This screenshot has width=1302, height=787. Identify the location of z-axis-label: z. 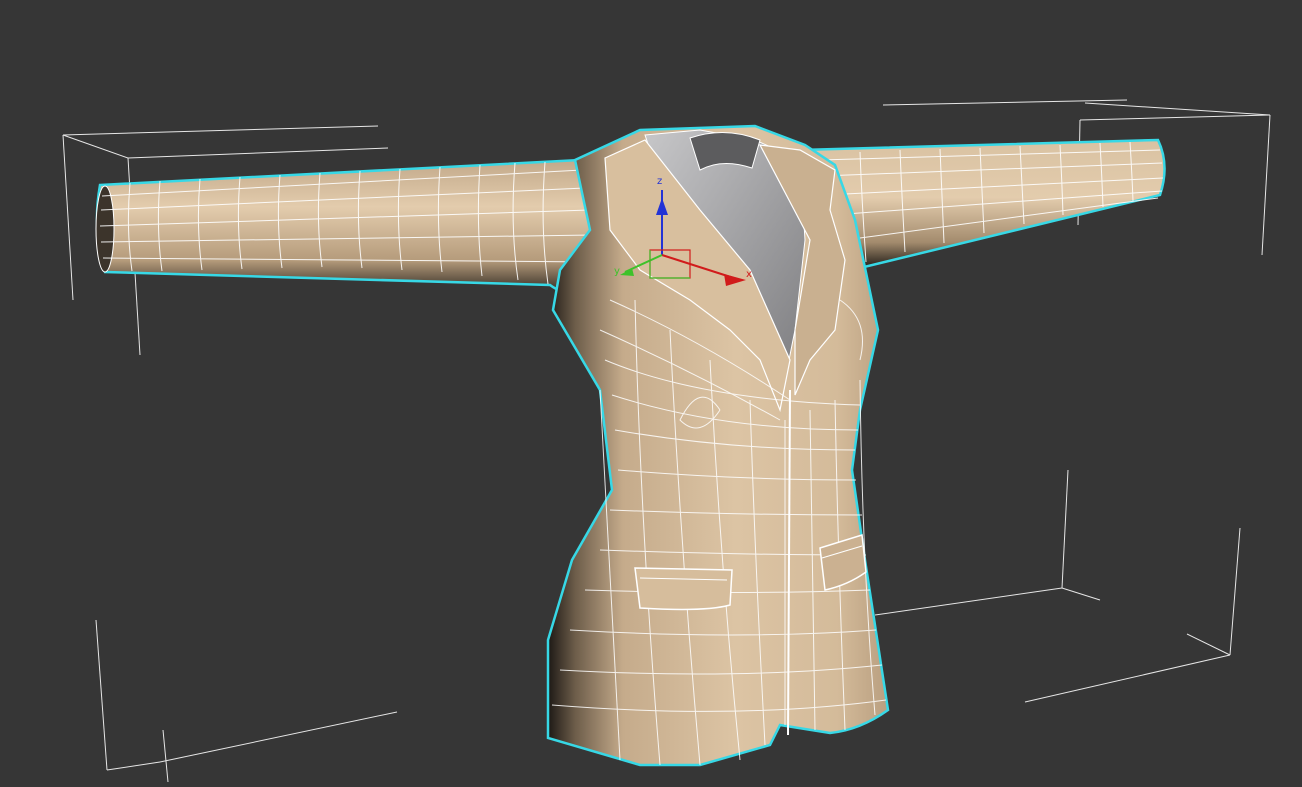
(659, 181).